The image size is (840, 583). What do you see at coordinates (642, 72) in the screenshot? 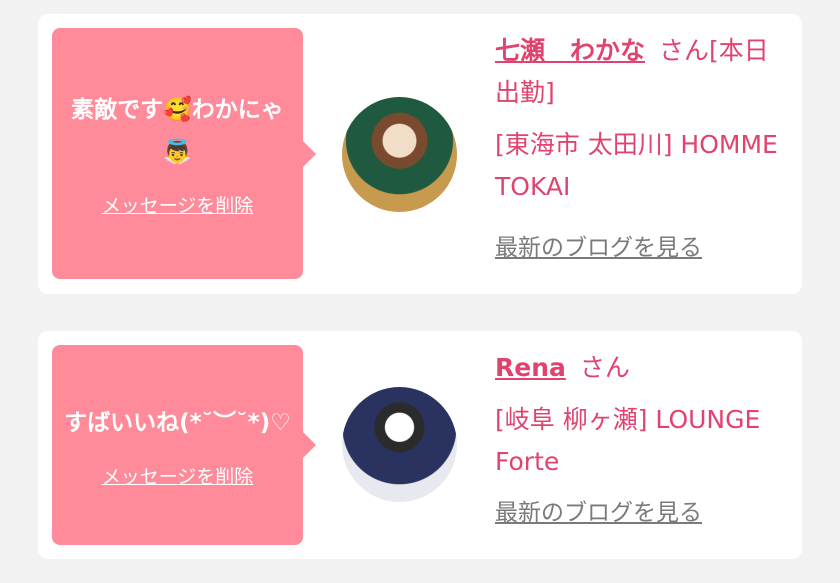
I see `name-line: 七瀬 わかな さん[本日出勤]` at bounding box center [642, 72].